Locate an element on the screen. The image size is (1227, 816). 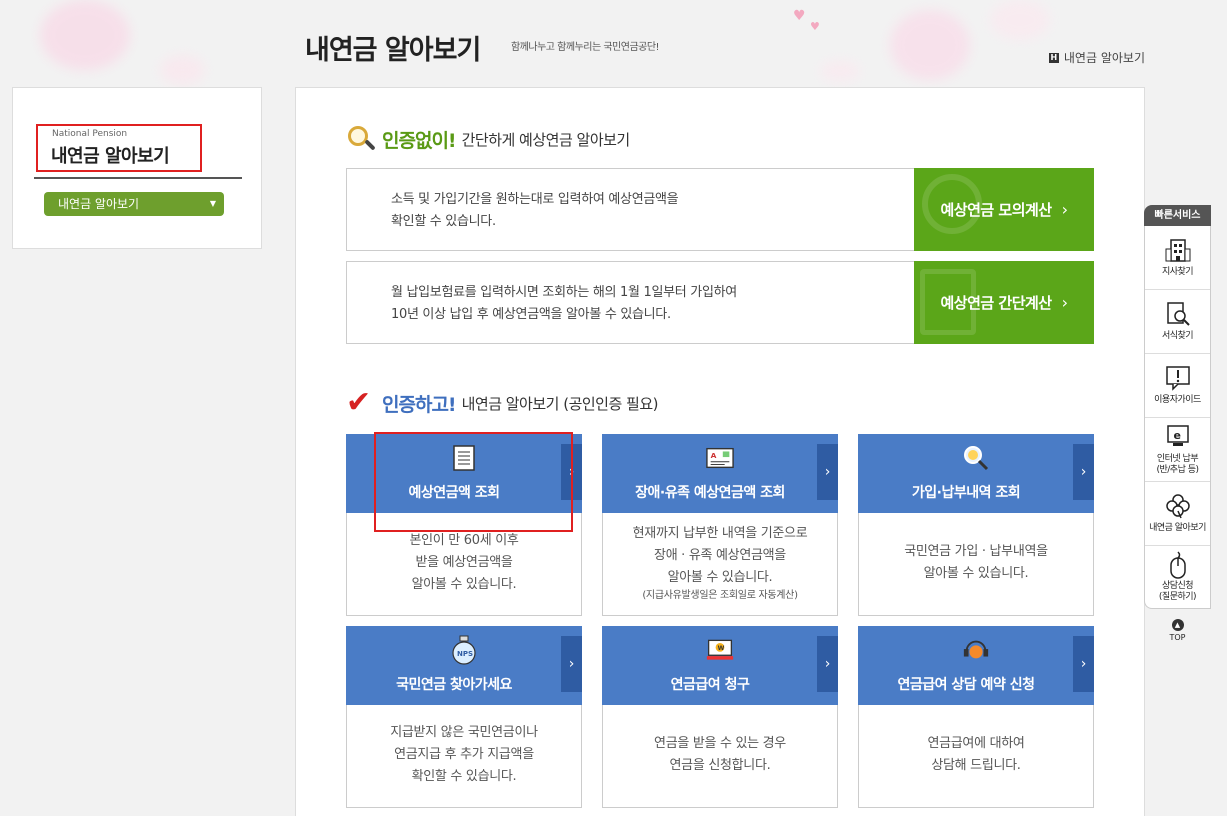
section-accent: 인증하고! is located at coordinates (419, 404).